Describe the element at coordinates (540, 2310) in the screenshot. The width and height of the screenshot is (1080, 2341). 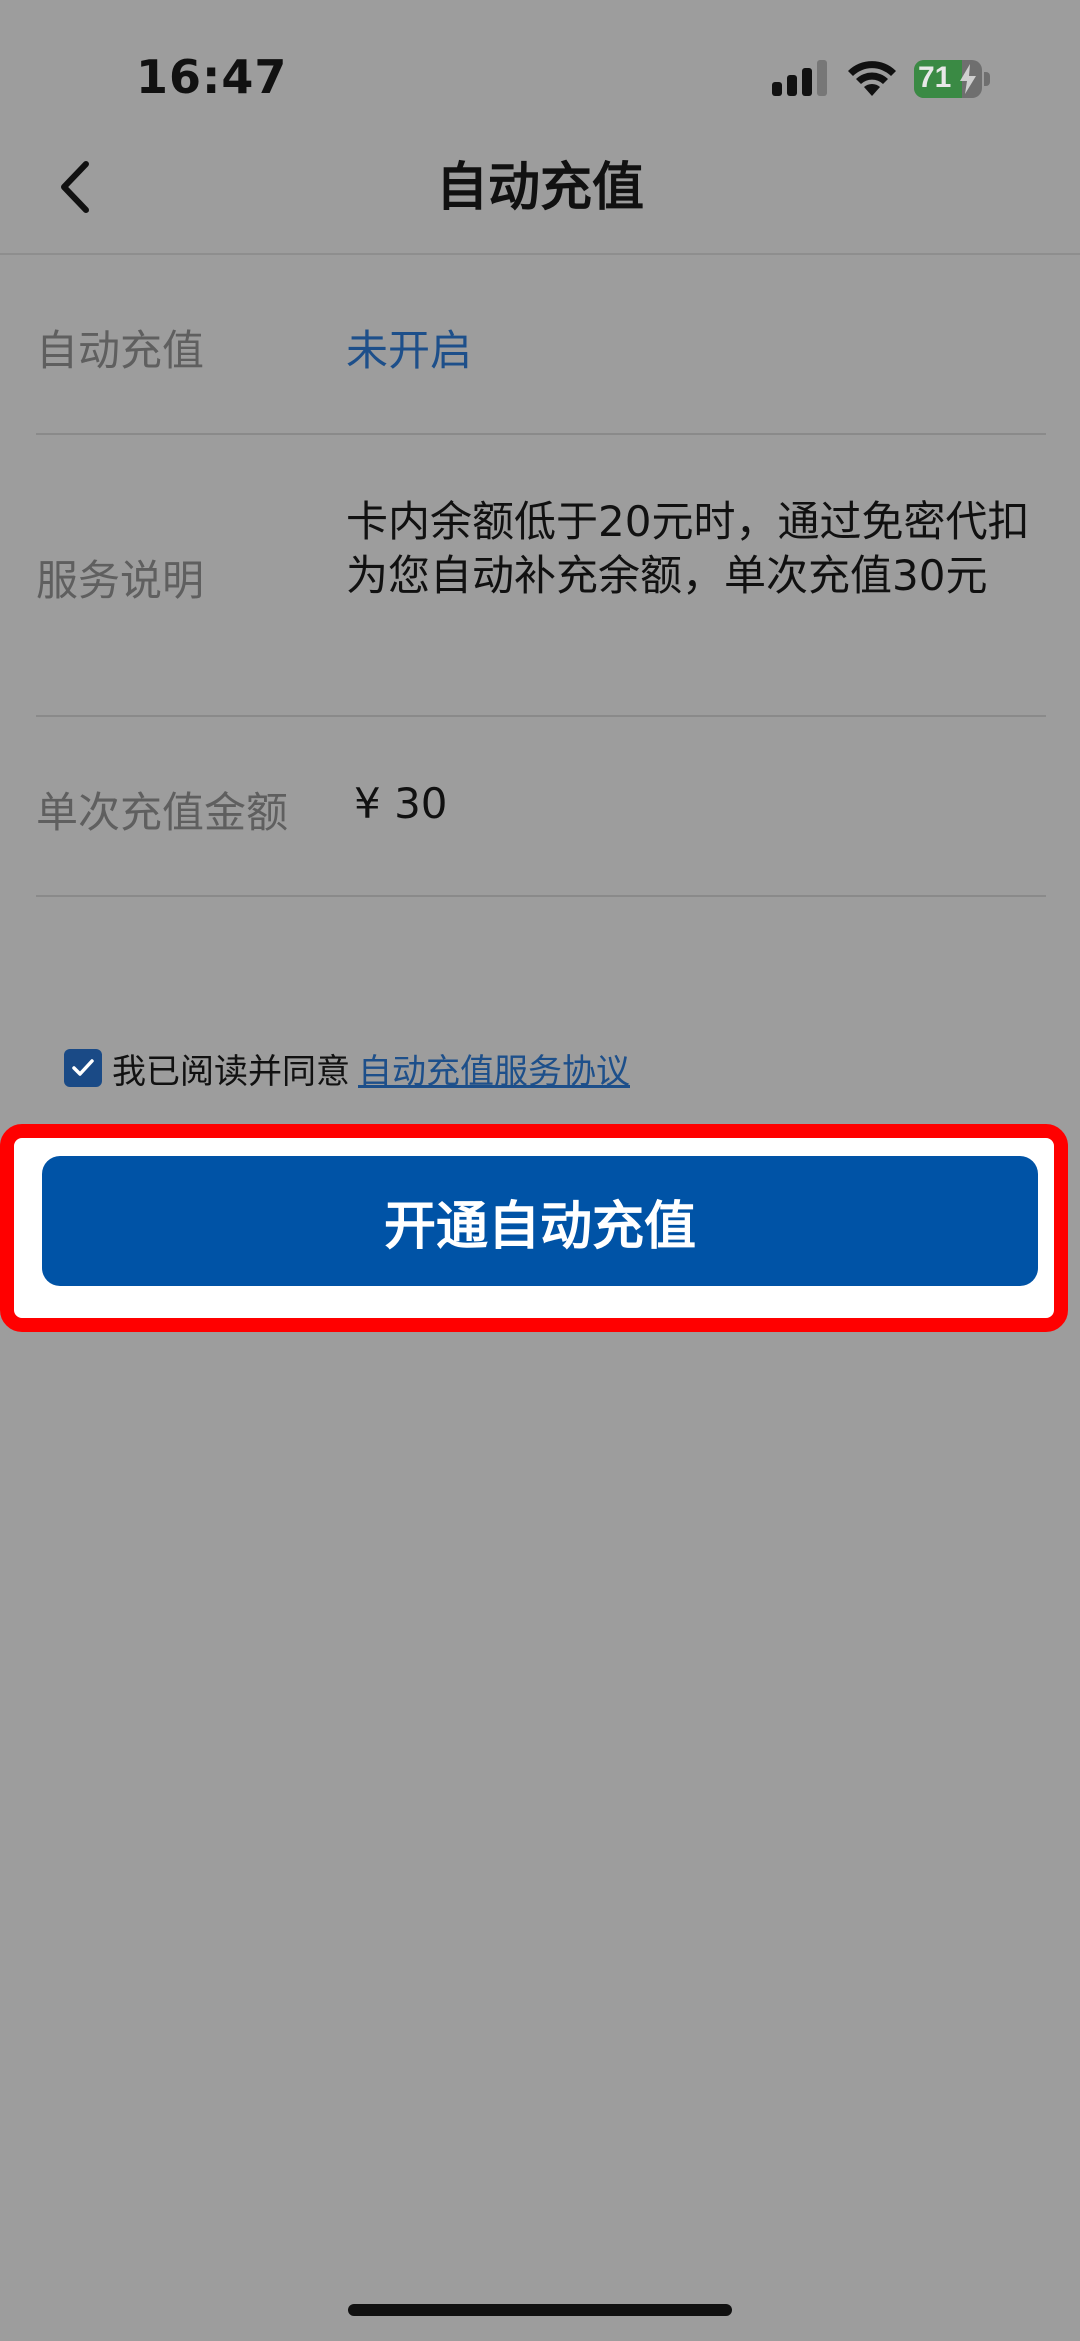
I see `home-indicator` at that location.